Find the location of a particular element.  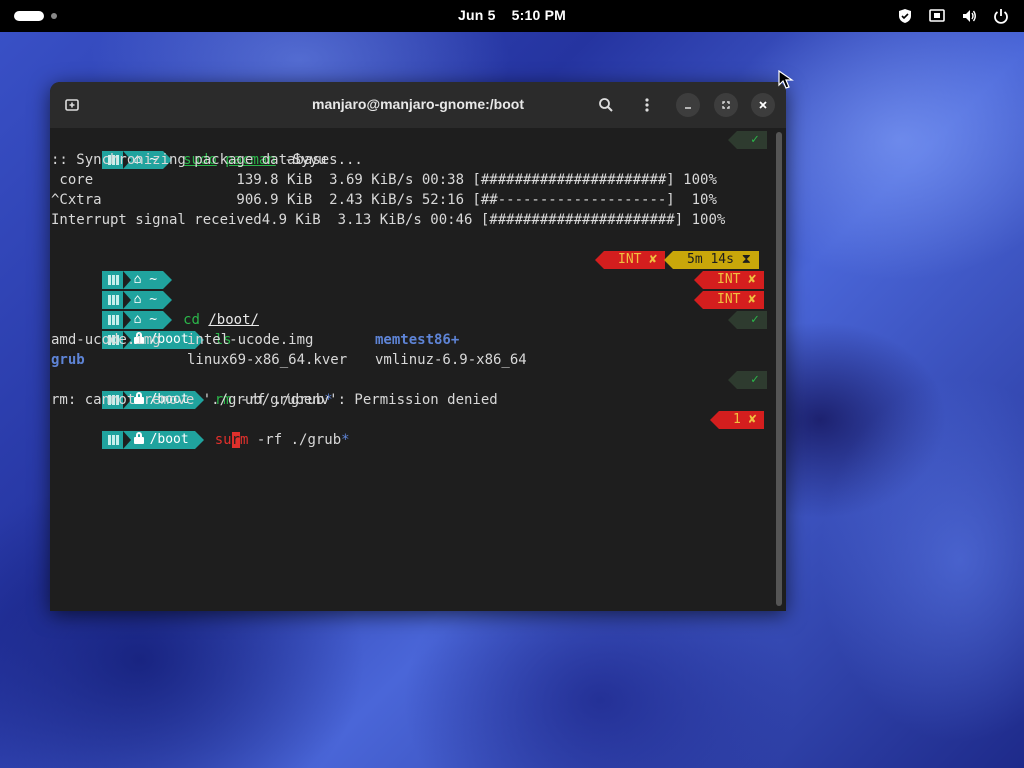

kebab-menu-icon is located at coordinates (647, 105).